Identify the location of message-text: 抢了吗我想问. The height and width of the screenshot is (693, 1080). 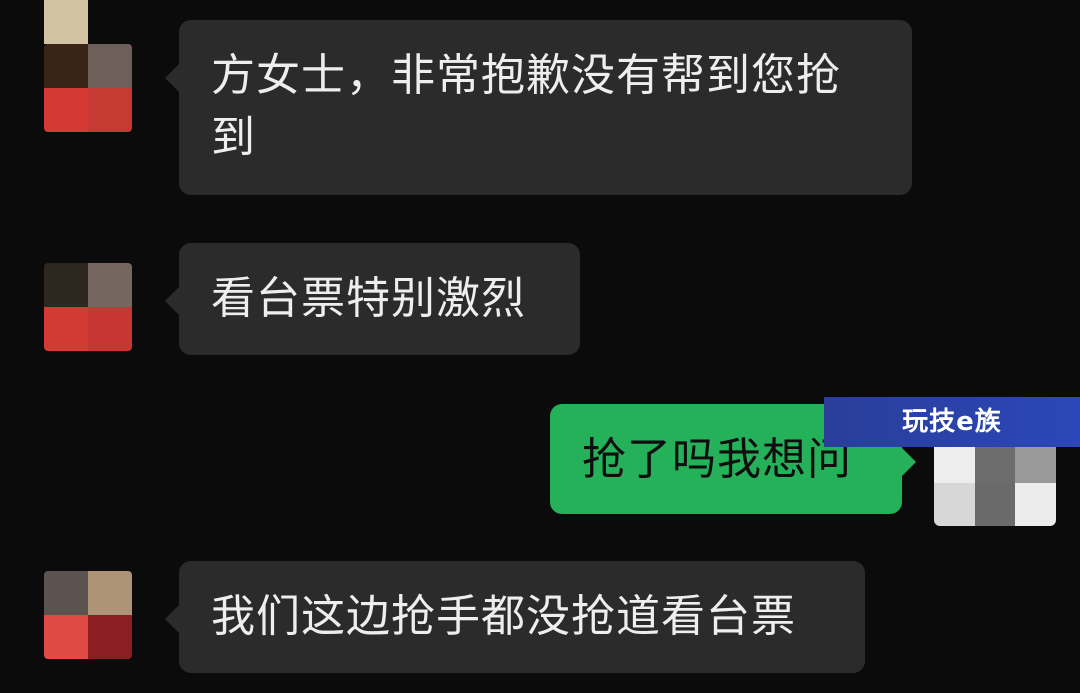
(717, 459).